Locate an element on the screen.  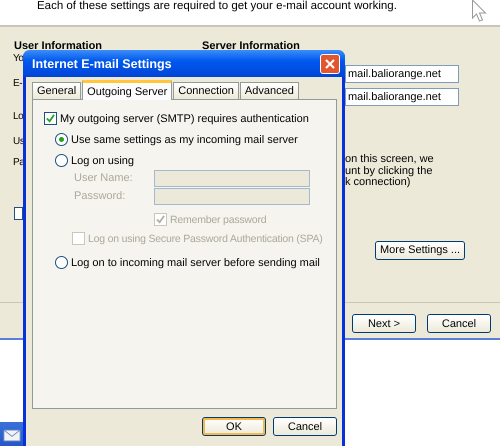
field-label: Lo is located at coordinates (18, 116).